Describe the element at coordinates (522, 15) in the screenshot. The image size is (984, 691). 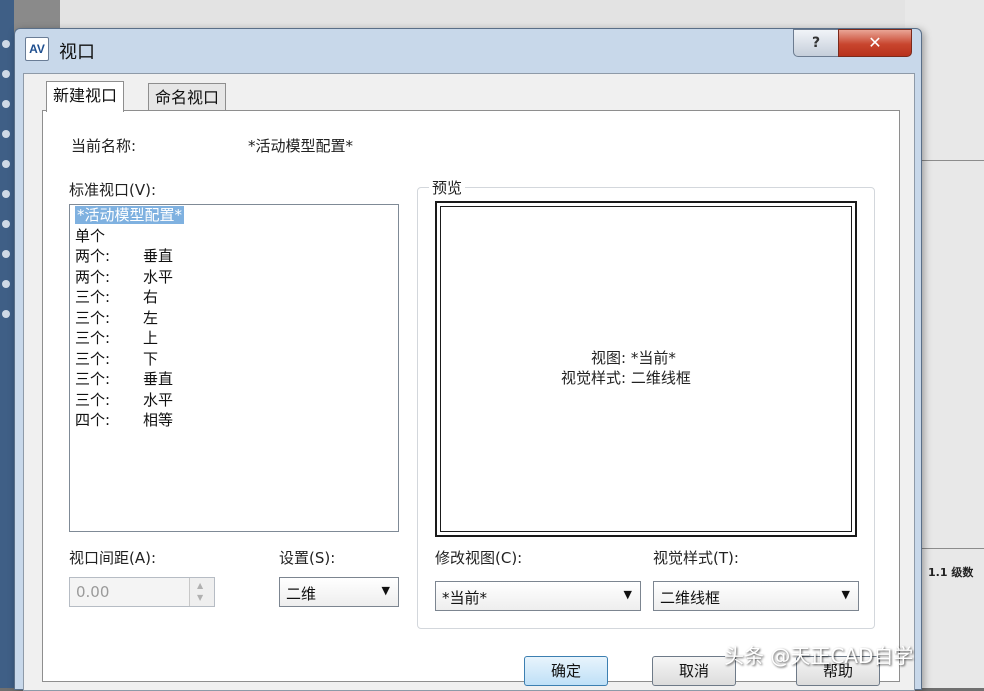
I see `cad-top-toolbar` at that location.